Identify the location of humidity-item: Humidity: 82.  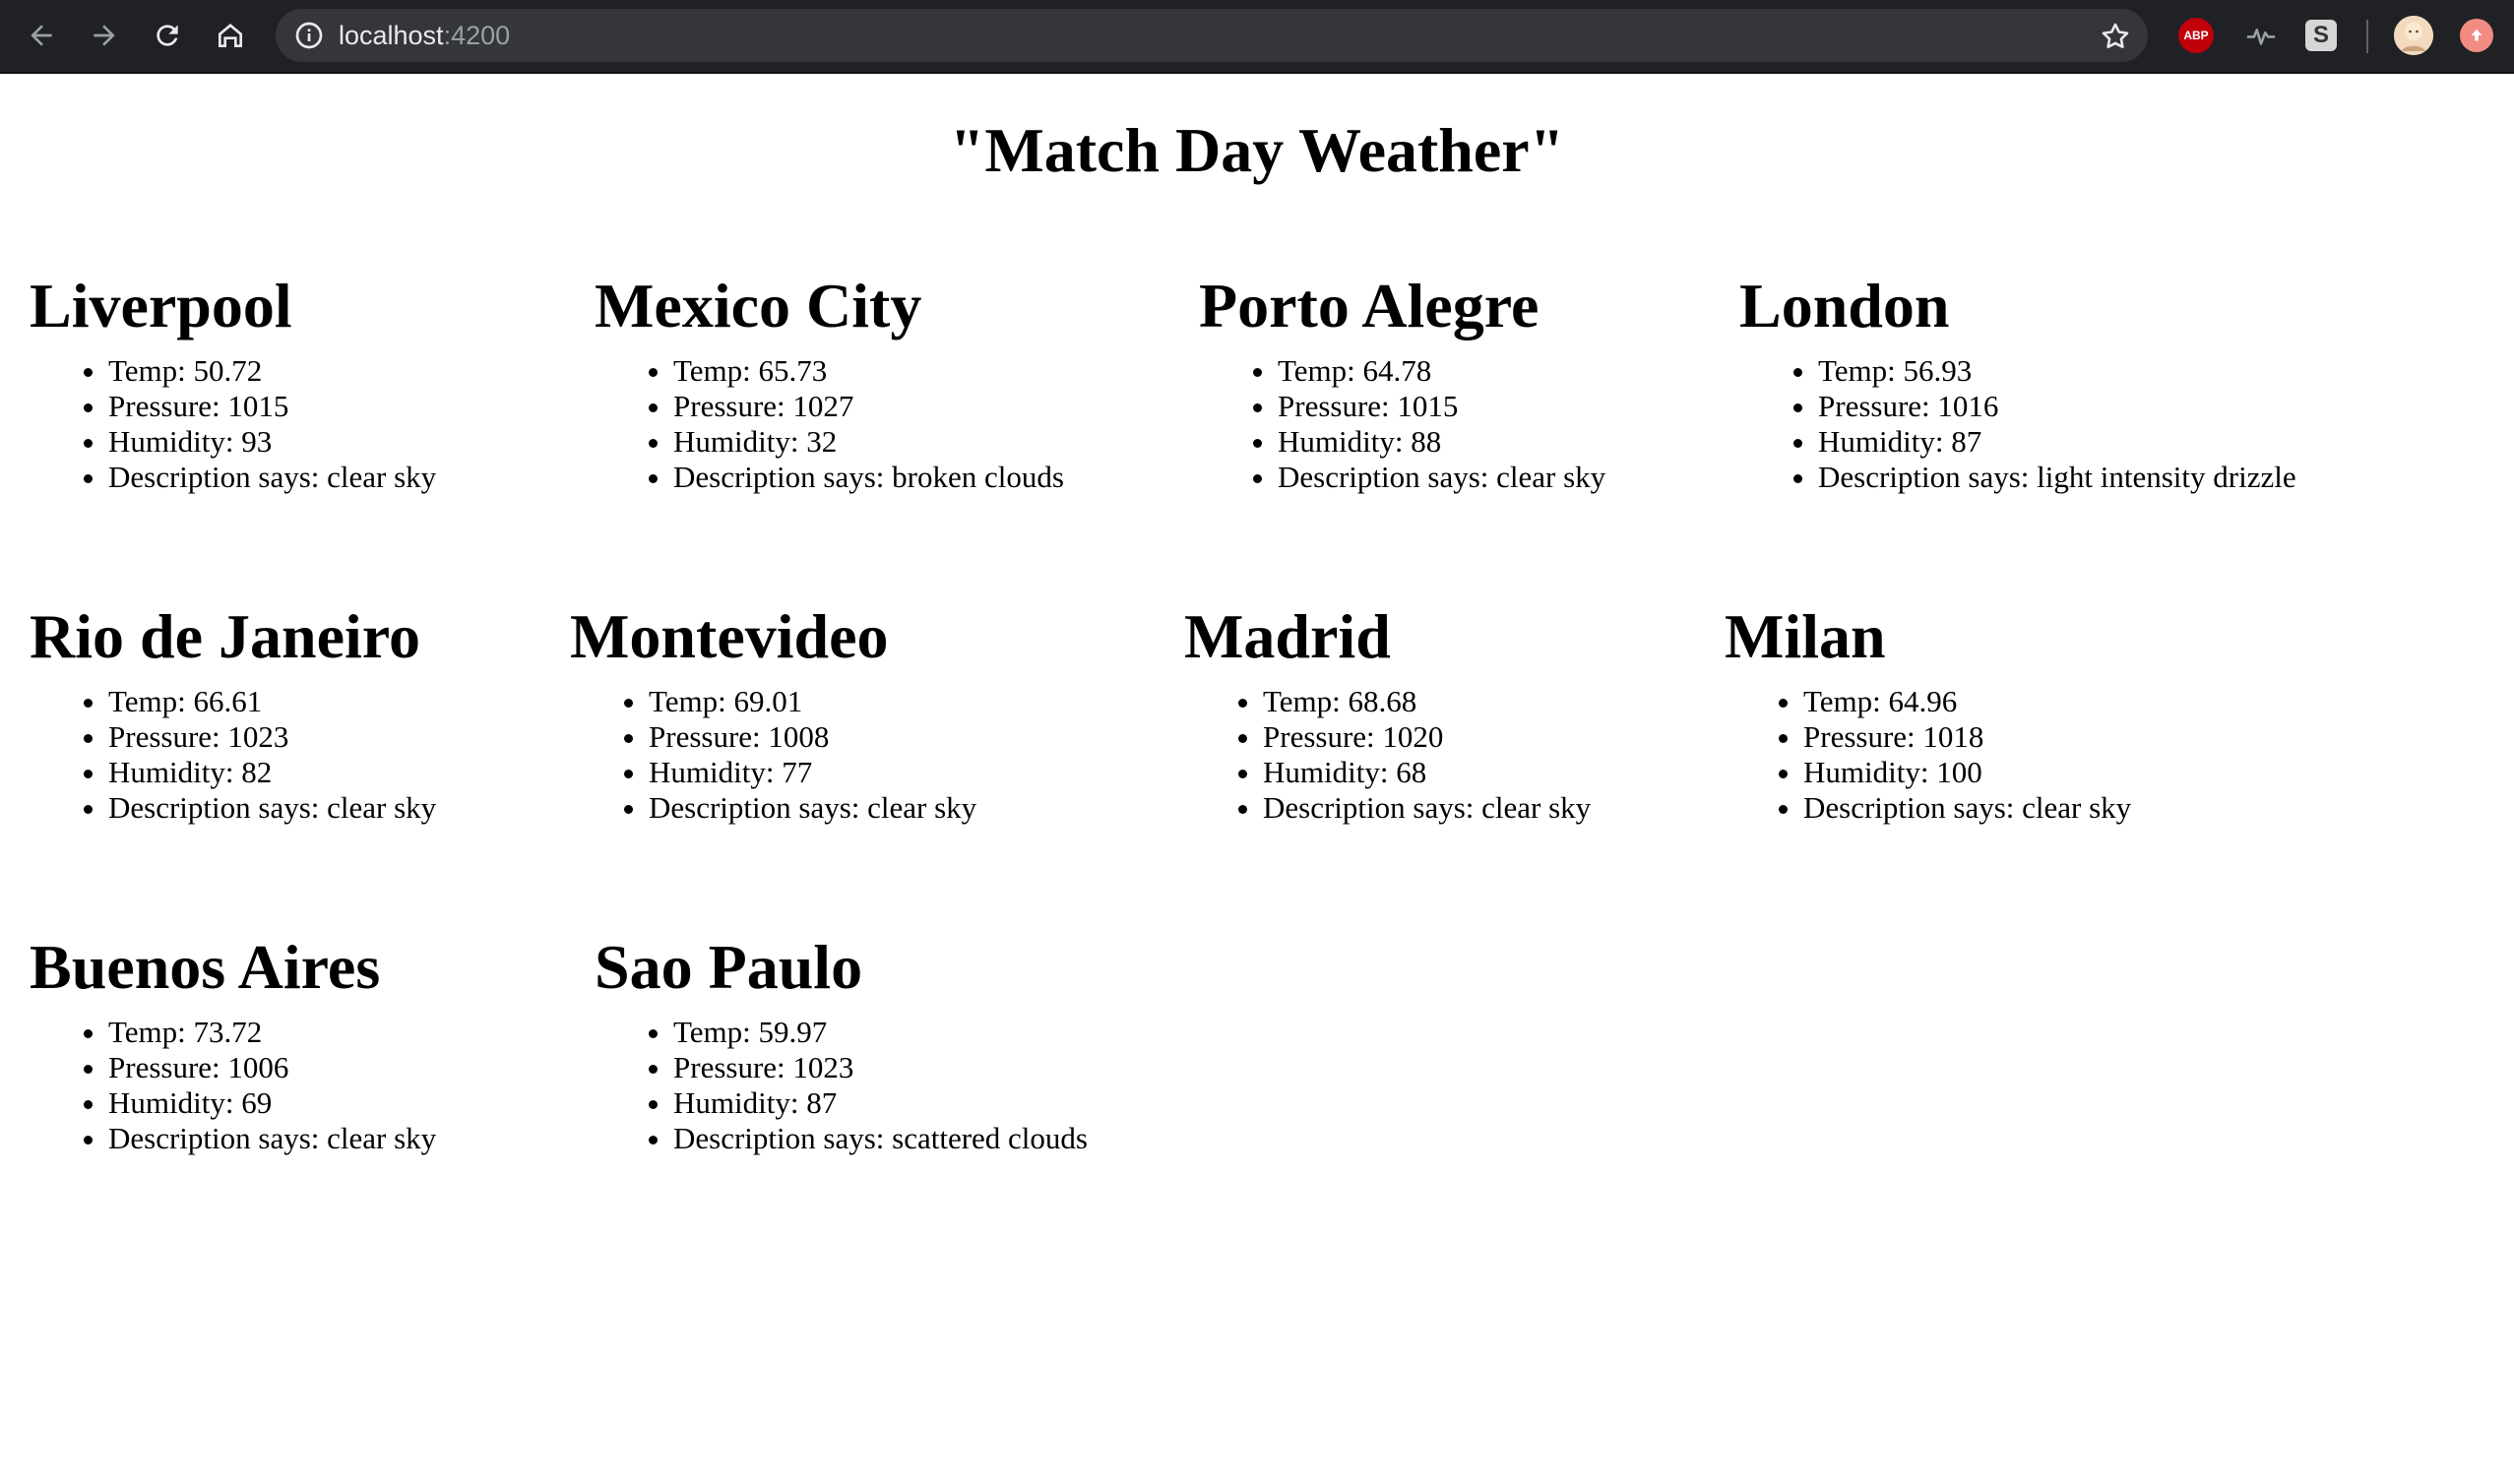
(272, 772).